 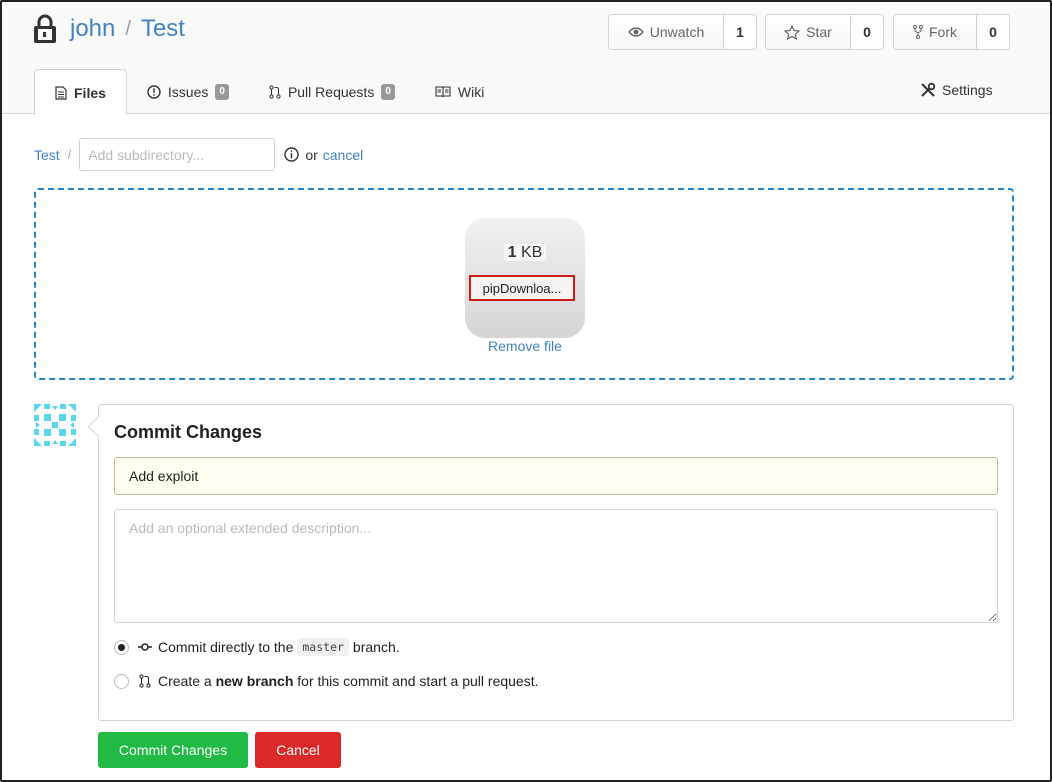 What do you see at coordinates (121, 681) in the screenshot?
I see `new-branch-radio` at bounding box center [121, 681].